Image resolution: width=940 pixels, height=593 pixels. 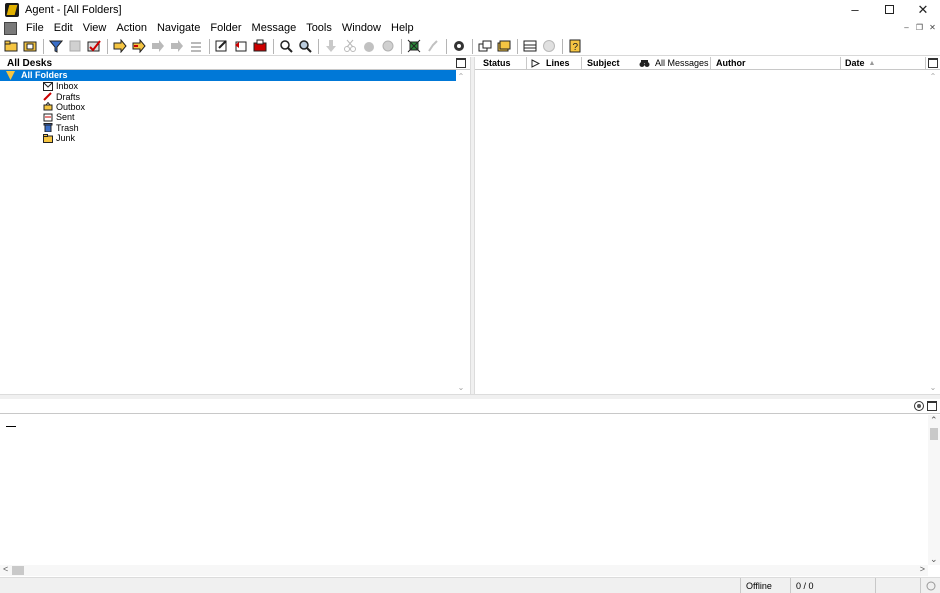 What do you see at coordinates (48, 86) in the screenshot?
I see `envelope-icon` at bounding box center [48, 86].